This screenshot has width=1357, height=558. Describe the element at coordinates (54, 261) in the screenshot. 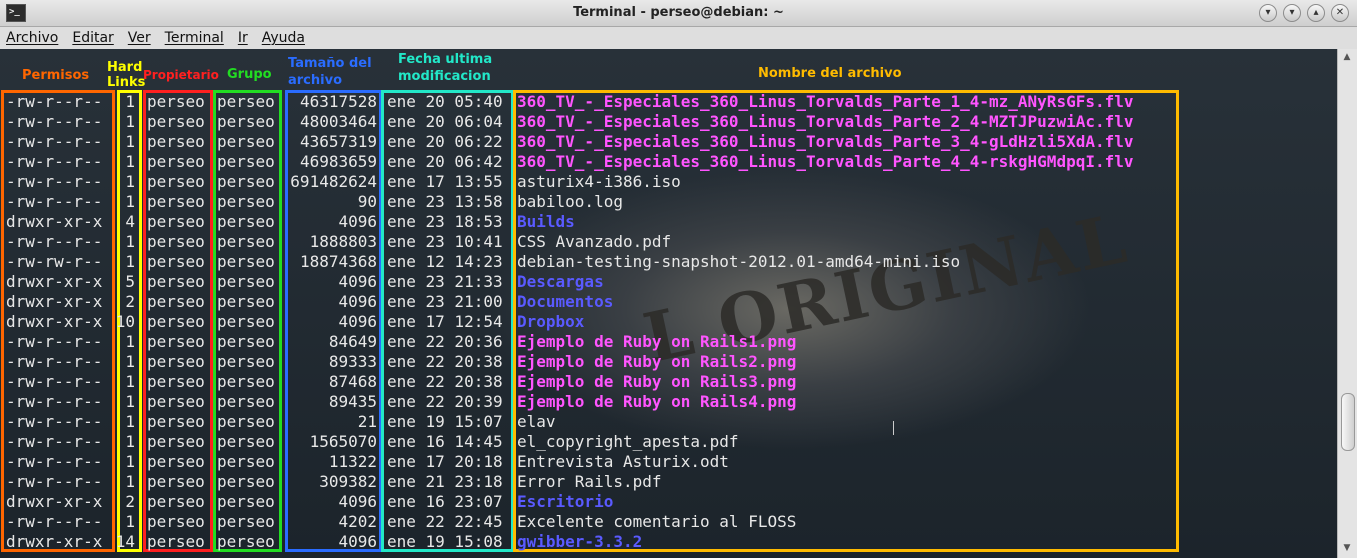

I see `permissions-cell: -rw-rw-r--` at that location.